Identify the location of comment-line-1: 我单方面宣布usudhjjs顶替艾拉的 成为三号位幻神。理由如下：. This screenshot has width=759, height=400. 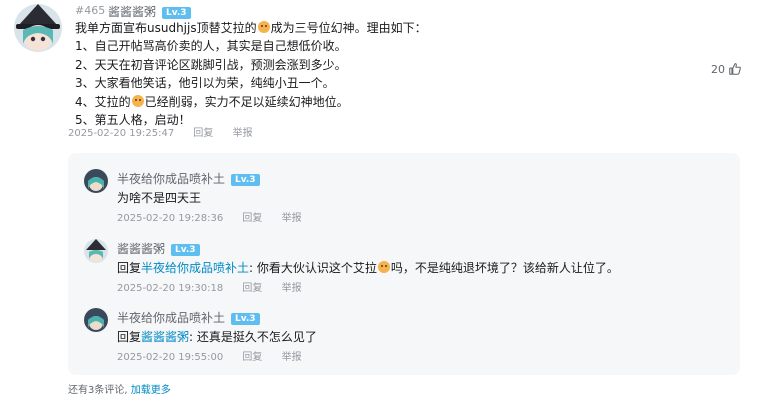
(251, 28).